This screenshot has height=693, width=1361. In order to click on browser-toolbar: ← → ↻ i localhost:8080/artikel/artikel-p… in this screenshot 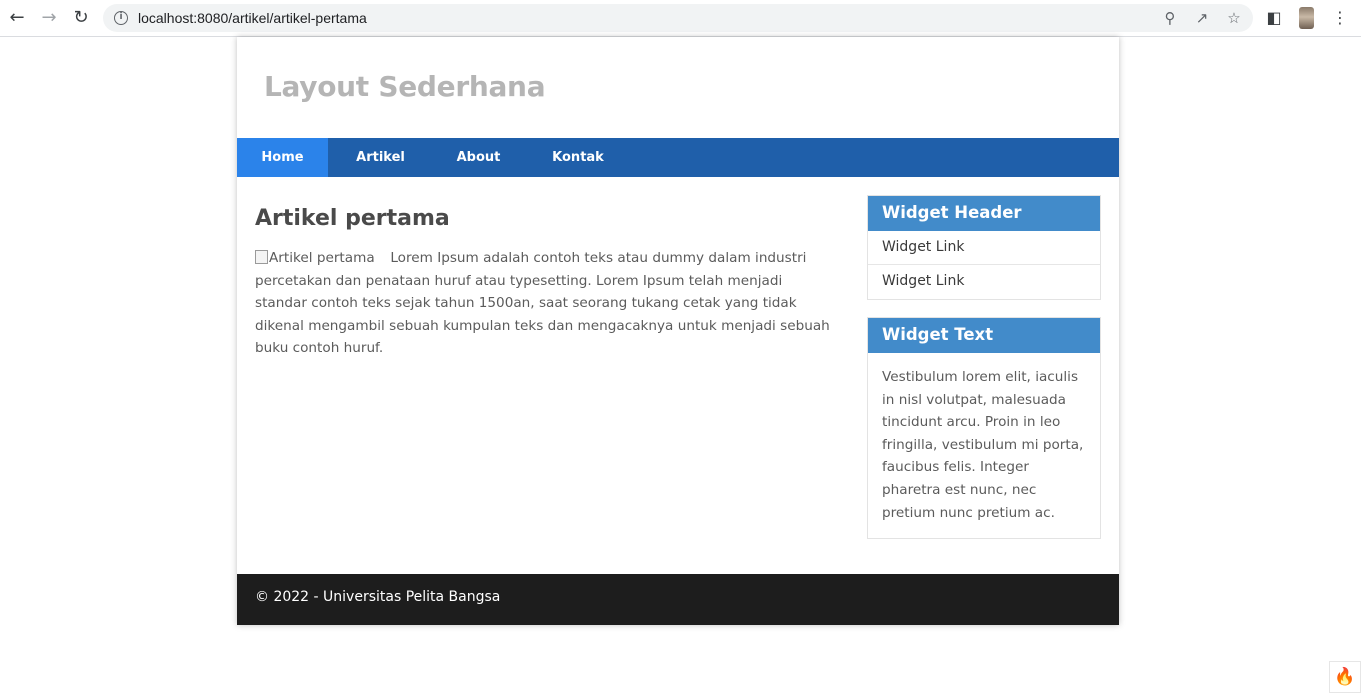, I will do `click(680, 18)`.